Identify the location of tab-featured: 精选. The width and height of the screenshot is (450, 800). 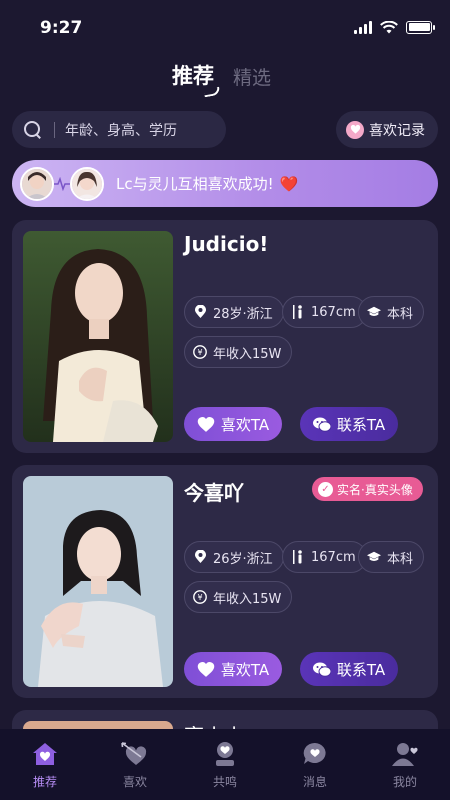
(252, 76).